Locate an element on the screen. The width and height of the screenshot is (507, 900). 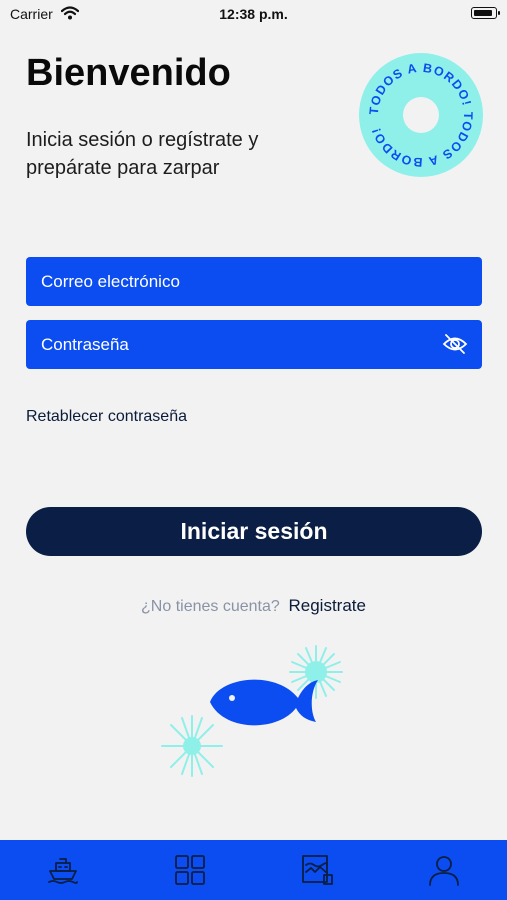
eye-off-icon is located at coordinates (455, 344).